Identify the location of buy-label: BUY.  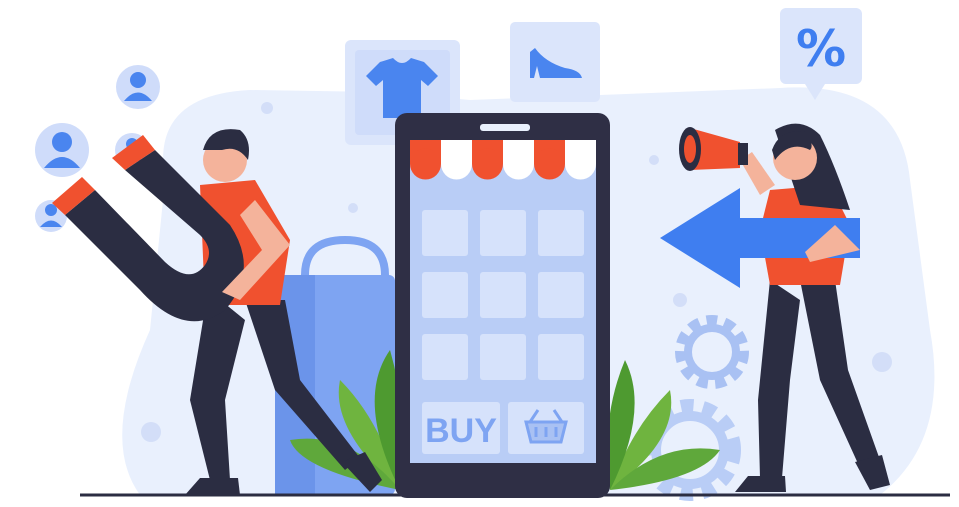
(461, 431).